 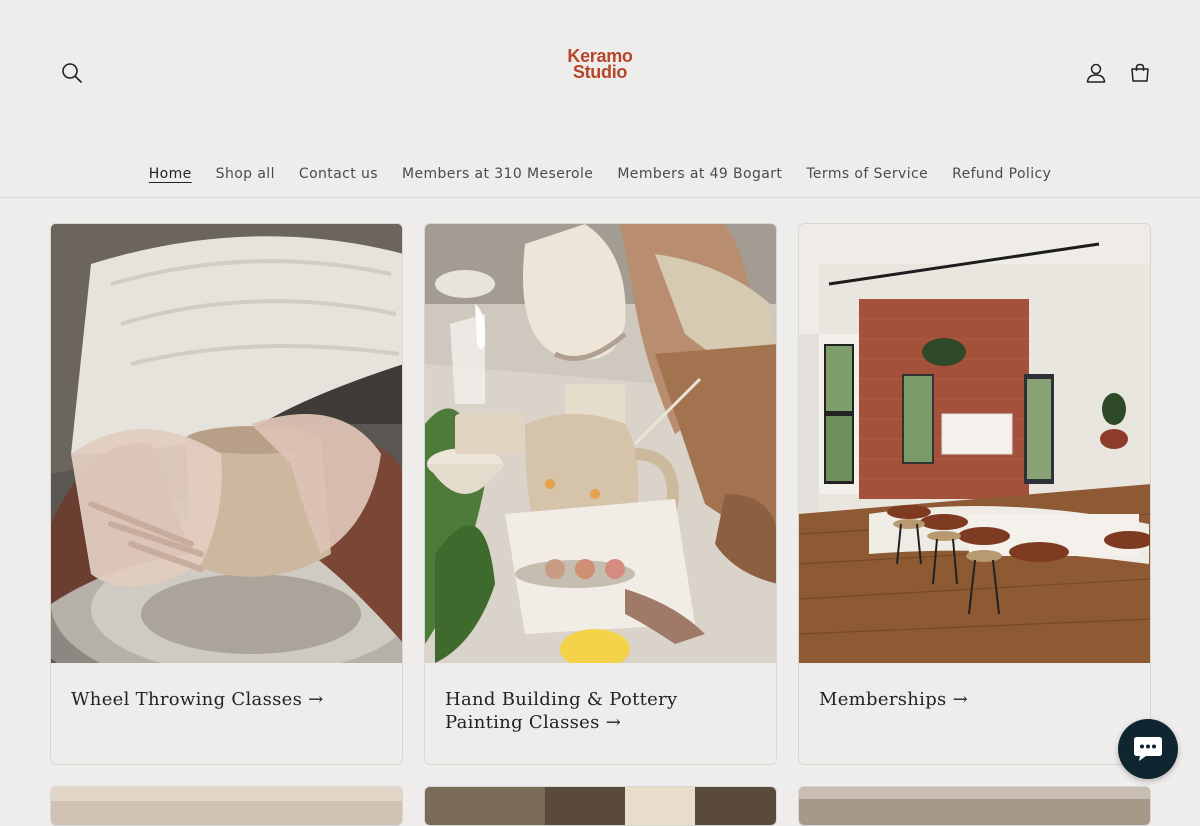 I want to click on cart-icon, so click(x=1140, y=72).